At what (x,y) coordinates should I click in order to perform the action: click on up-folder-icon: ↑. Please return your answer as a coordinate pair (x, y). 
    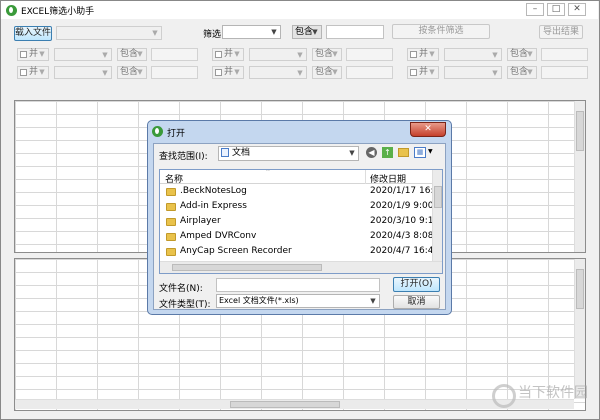
    Looking at the image, I should click on (387, 152).